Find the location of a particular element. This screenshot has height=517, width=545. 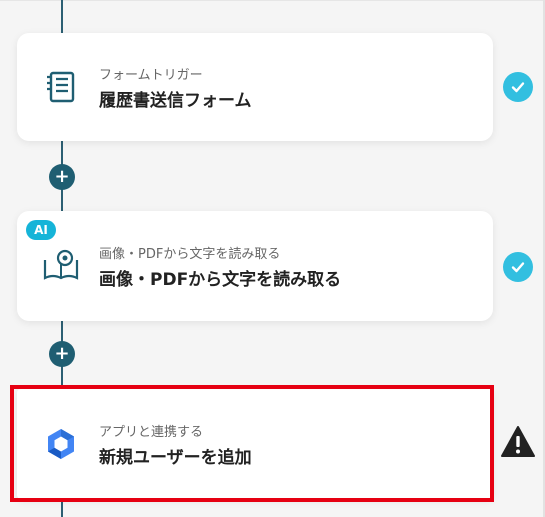

ai-badge: AI is located at coordinates (41, 230).